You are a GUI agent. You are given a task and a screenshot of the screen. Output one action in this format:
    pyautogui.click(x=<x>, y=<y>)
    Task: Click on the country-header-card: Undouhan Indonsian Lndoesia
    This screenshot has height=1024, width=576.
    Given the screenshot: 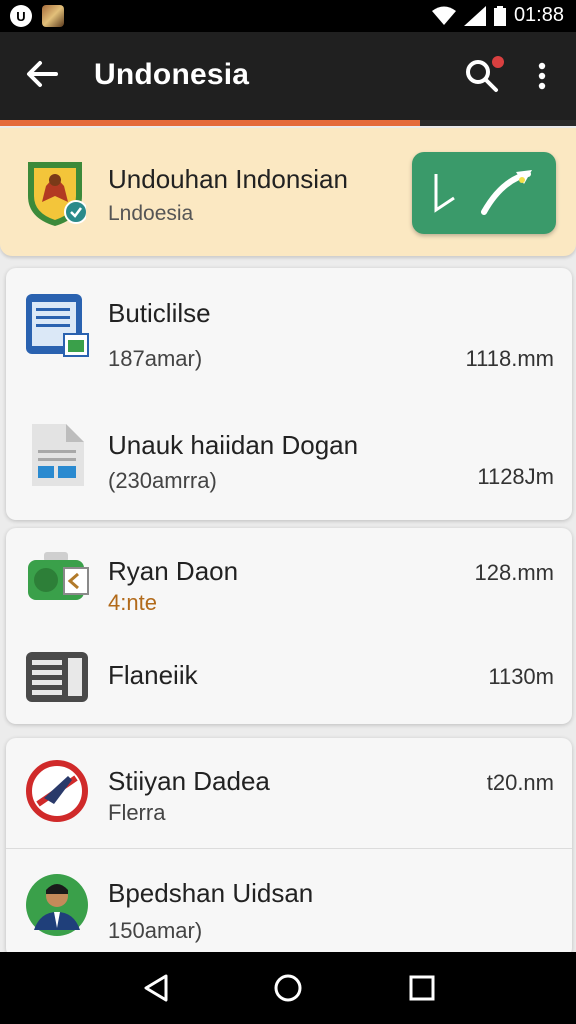 What is the action you would take?
    pyautogui.click(x=288, y=192)
    